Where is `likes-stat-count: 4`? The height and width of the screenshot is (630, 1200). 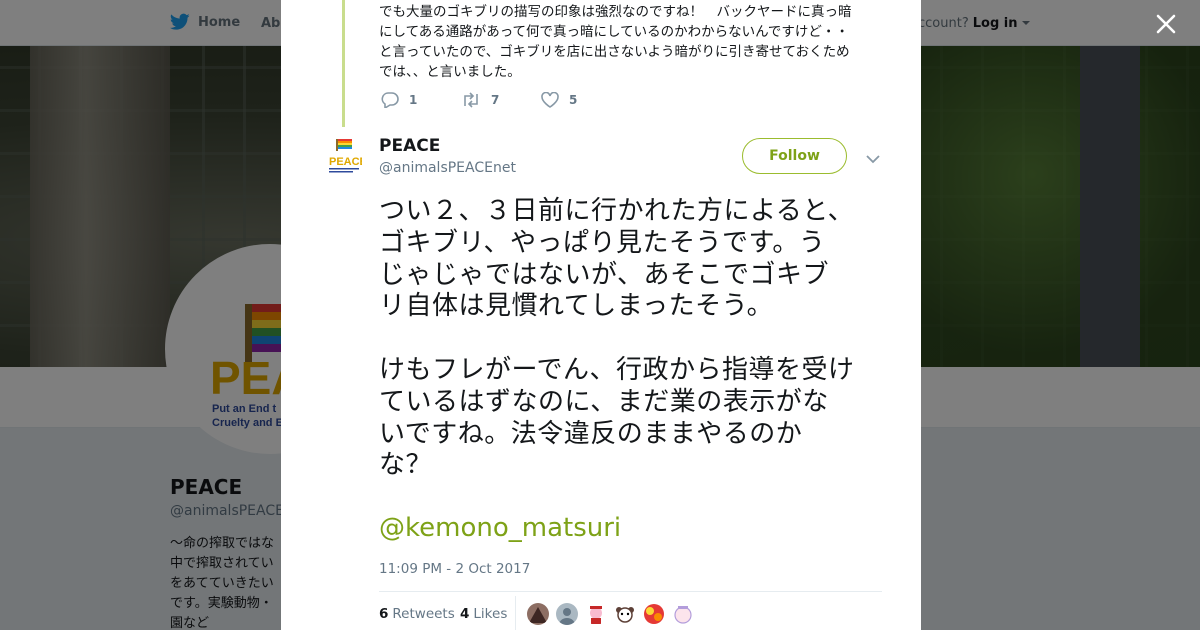
likes-stat-count: 4 is located at coordinates (465, 614).